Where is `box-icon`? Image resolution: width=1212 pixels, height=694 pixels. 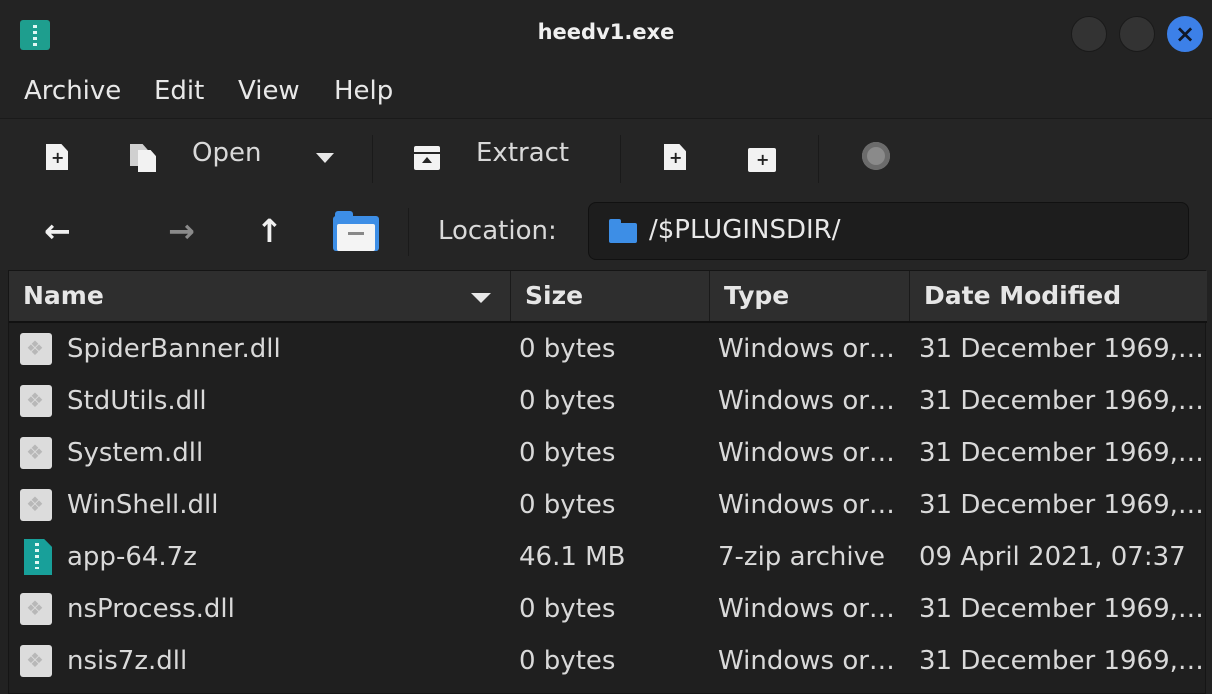 box-icon is located at coordinates (427, 158).